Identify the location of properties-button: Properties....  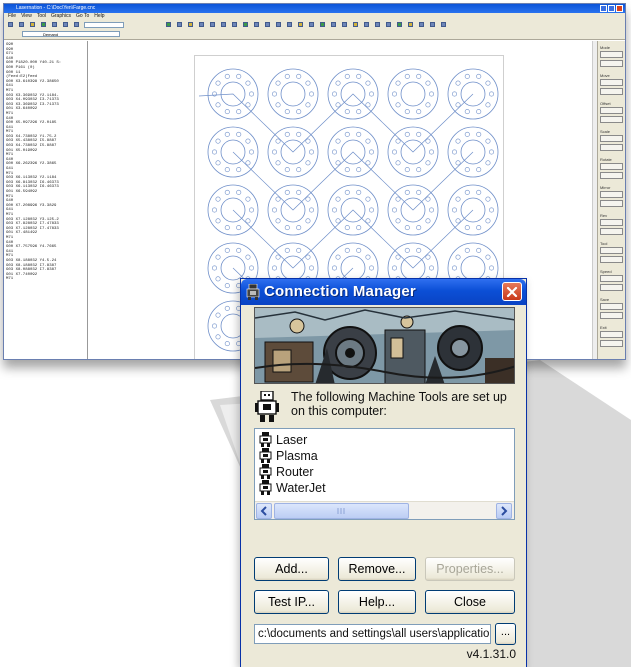
(470, 569).